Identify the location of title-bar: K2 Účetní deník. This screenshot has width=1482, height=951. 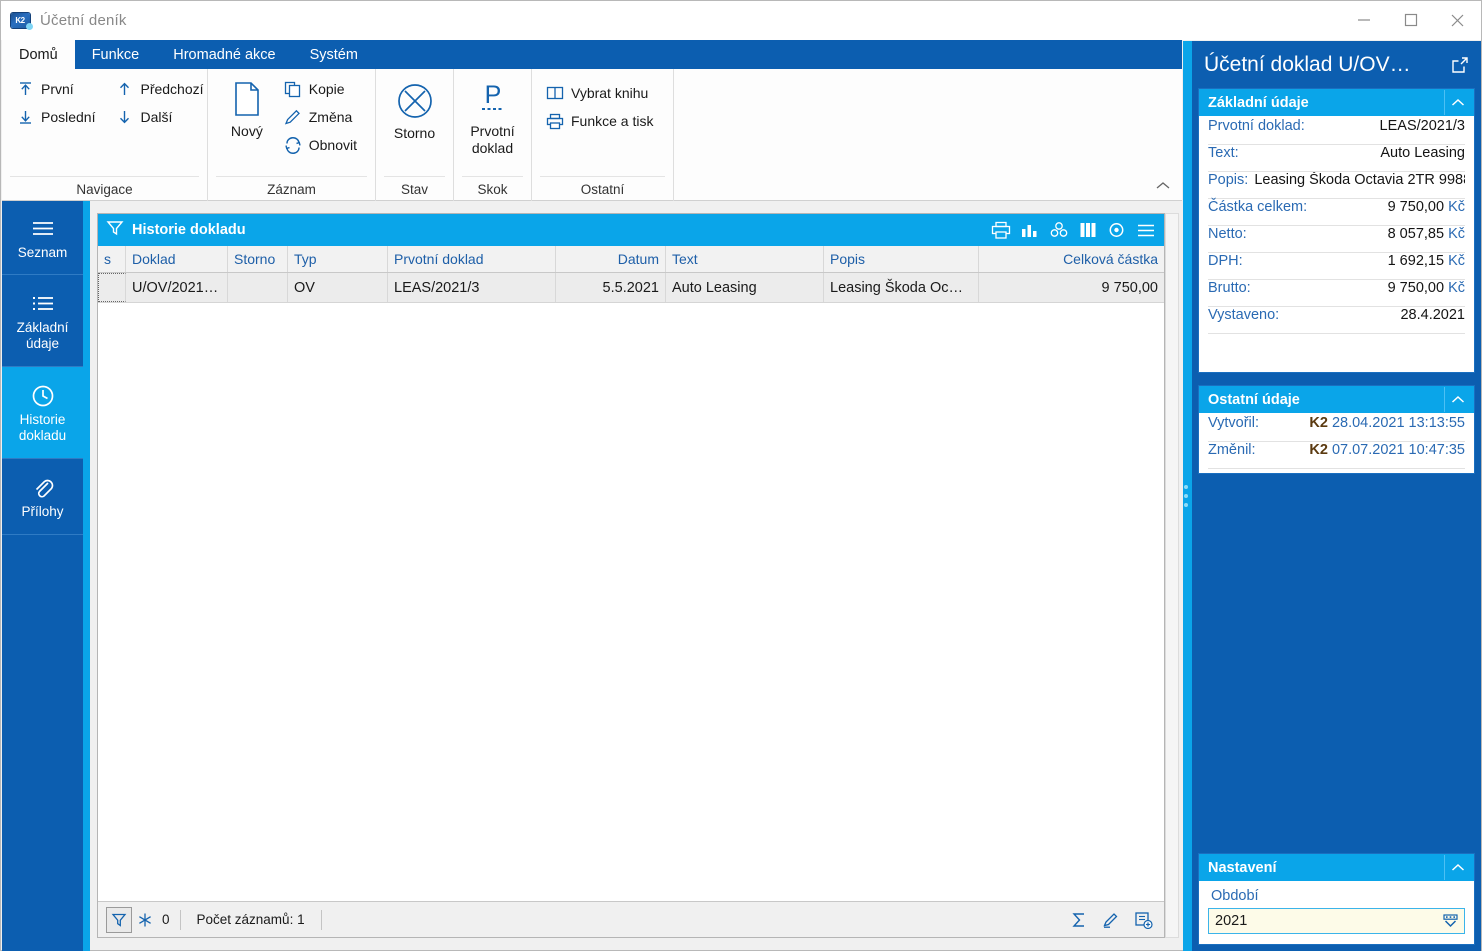
(741, 20).